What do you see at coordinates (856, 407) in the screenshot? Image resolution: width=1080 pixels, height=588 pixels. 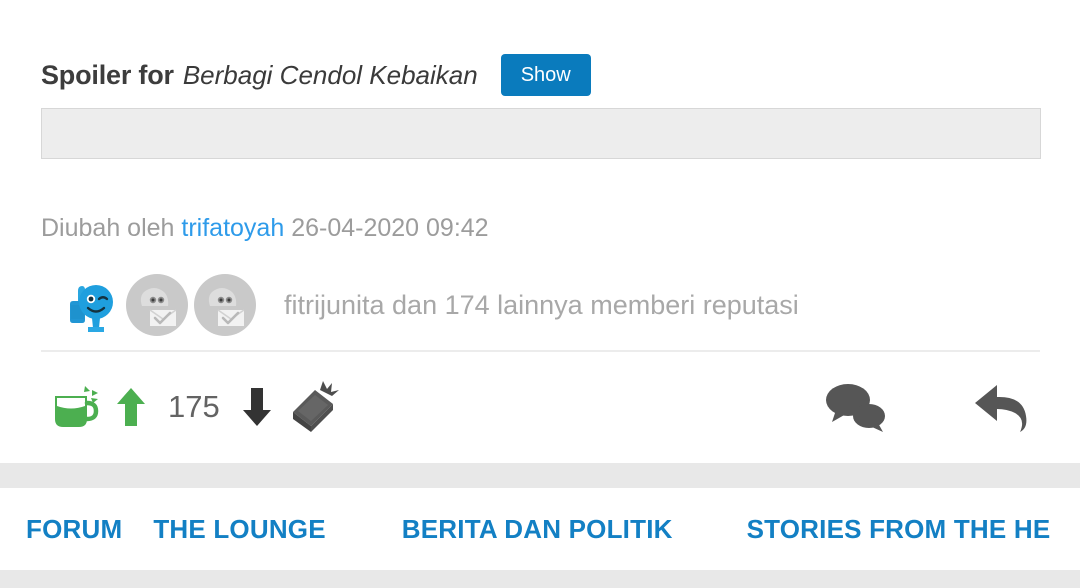 I see `comment-bubbles-icon` at bounding box center [856, 407].